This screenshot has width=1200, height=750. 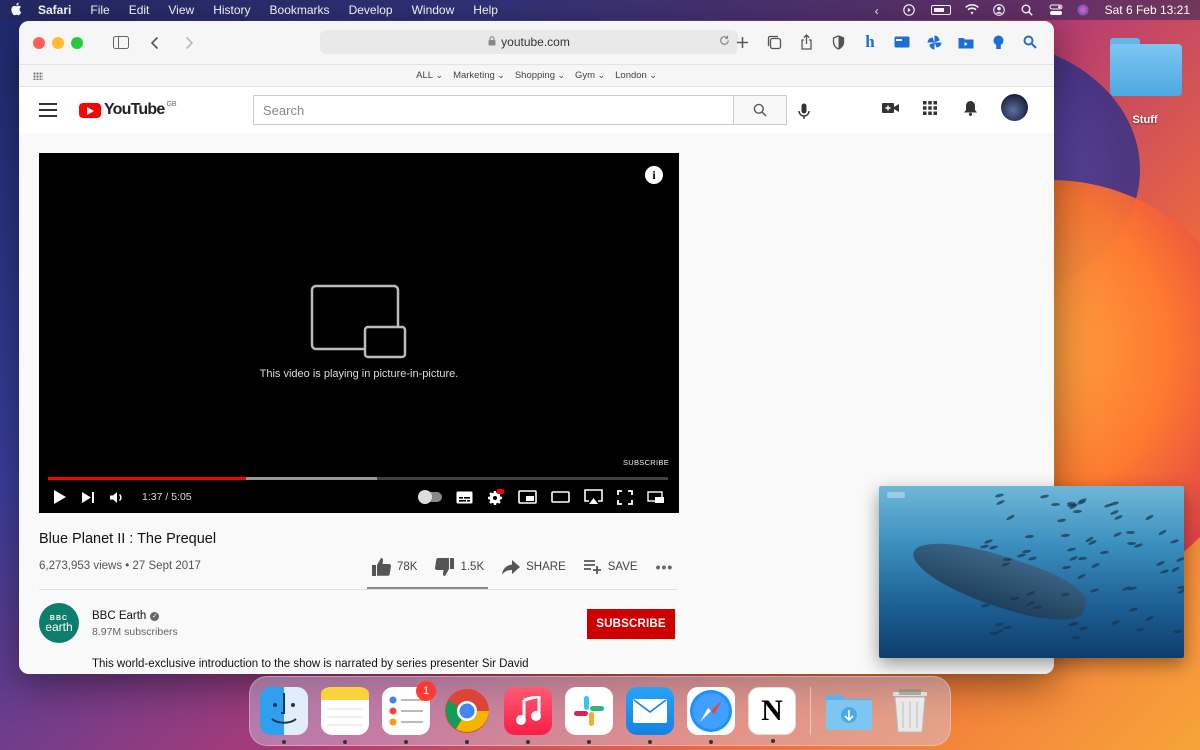 I want to click on dock-notes, so click(x=345, y=715).